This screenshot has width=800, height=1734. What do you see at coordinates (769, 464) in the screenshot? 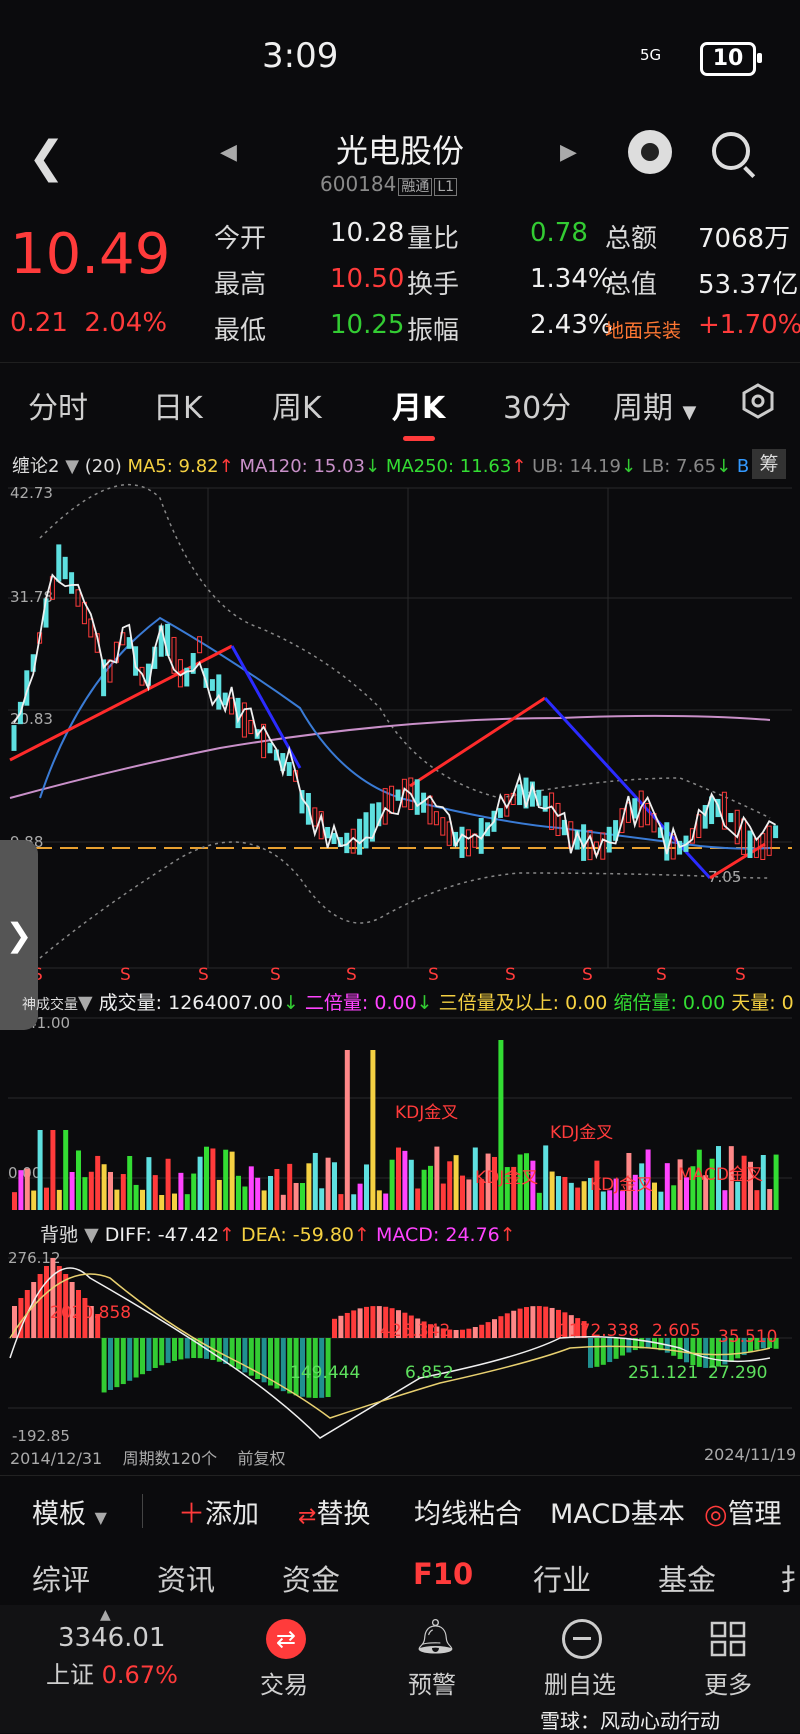
I see `chip-button: 筹` at bounding box center [769, 464].